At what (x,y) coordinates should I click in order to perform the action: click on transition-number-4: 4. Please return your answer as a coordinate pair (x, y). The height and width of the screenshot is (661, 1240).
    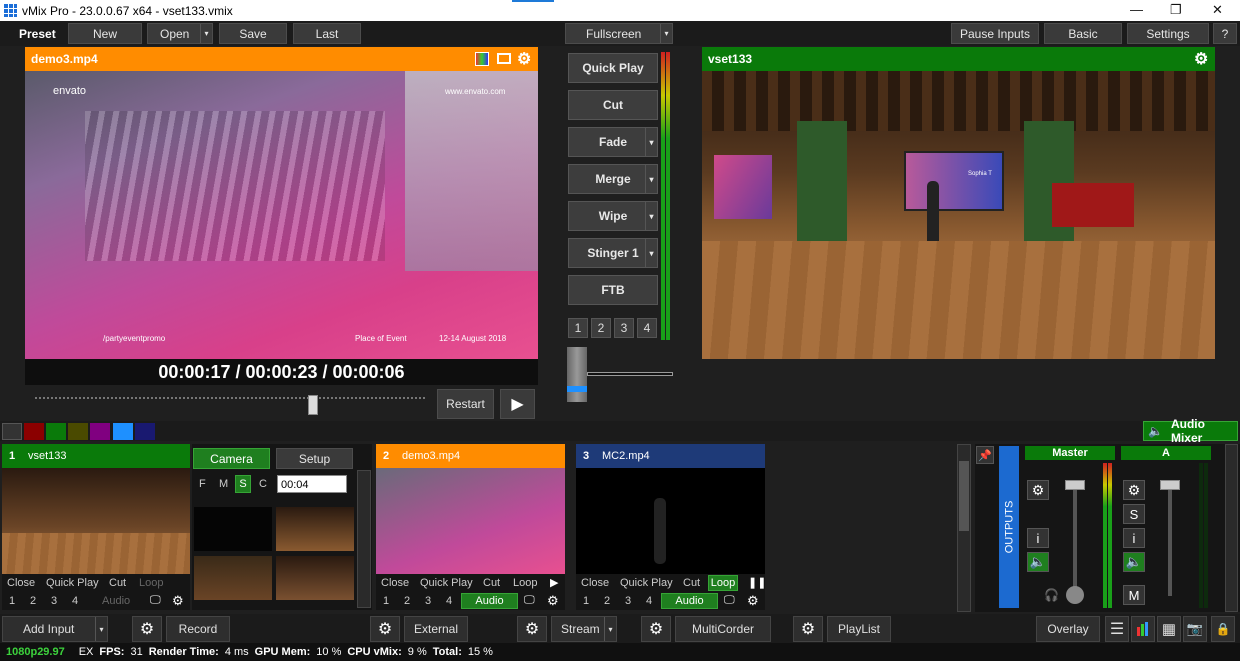
    Looking at the image, I should click on (647, 328).